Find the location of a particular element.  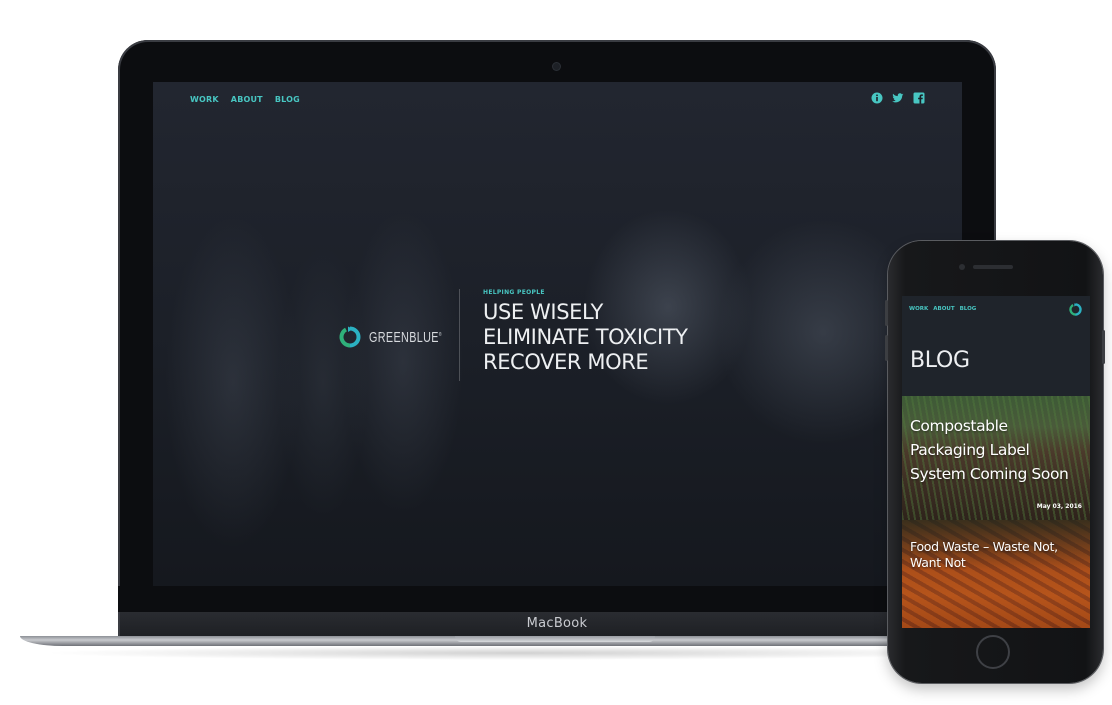

blog-post-date: May 03, 2016 is located at coordinates (1059, 506).